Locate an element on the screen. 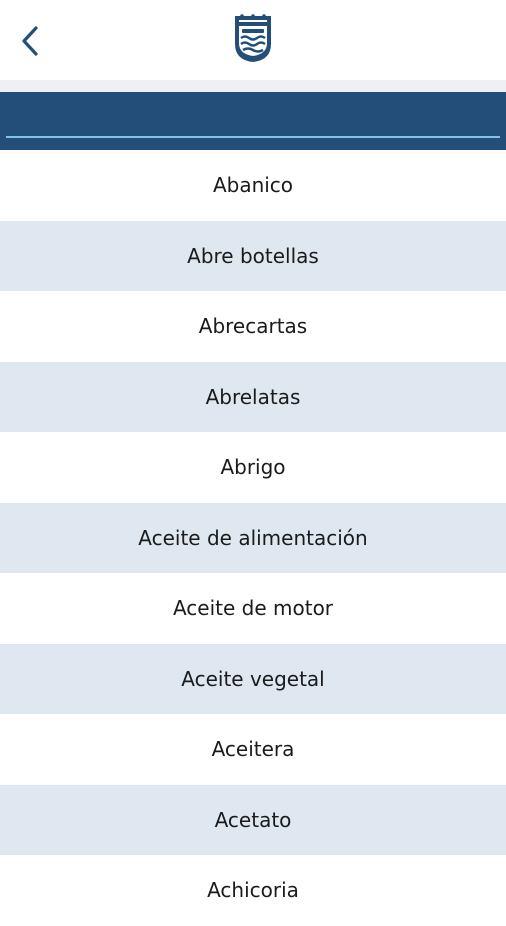 This screenshot has height=926, width=506. coat-of-arms-shield-icon is located at coordinates (253, 39).